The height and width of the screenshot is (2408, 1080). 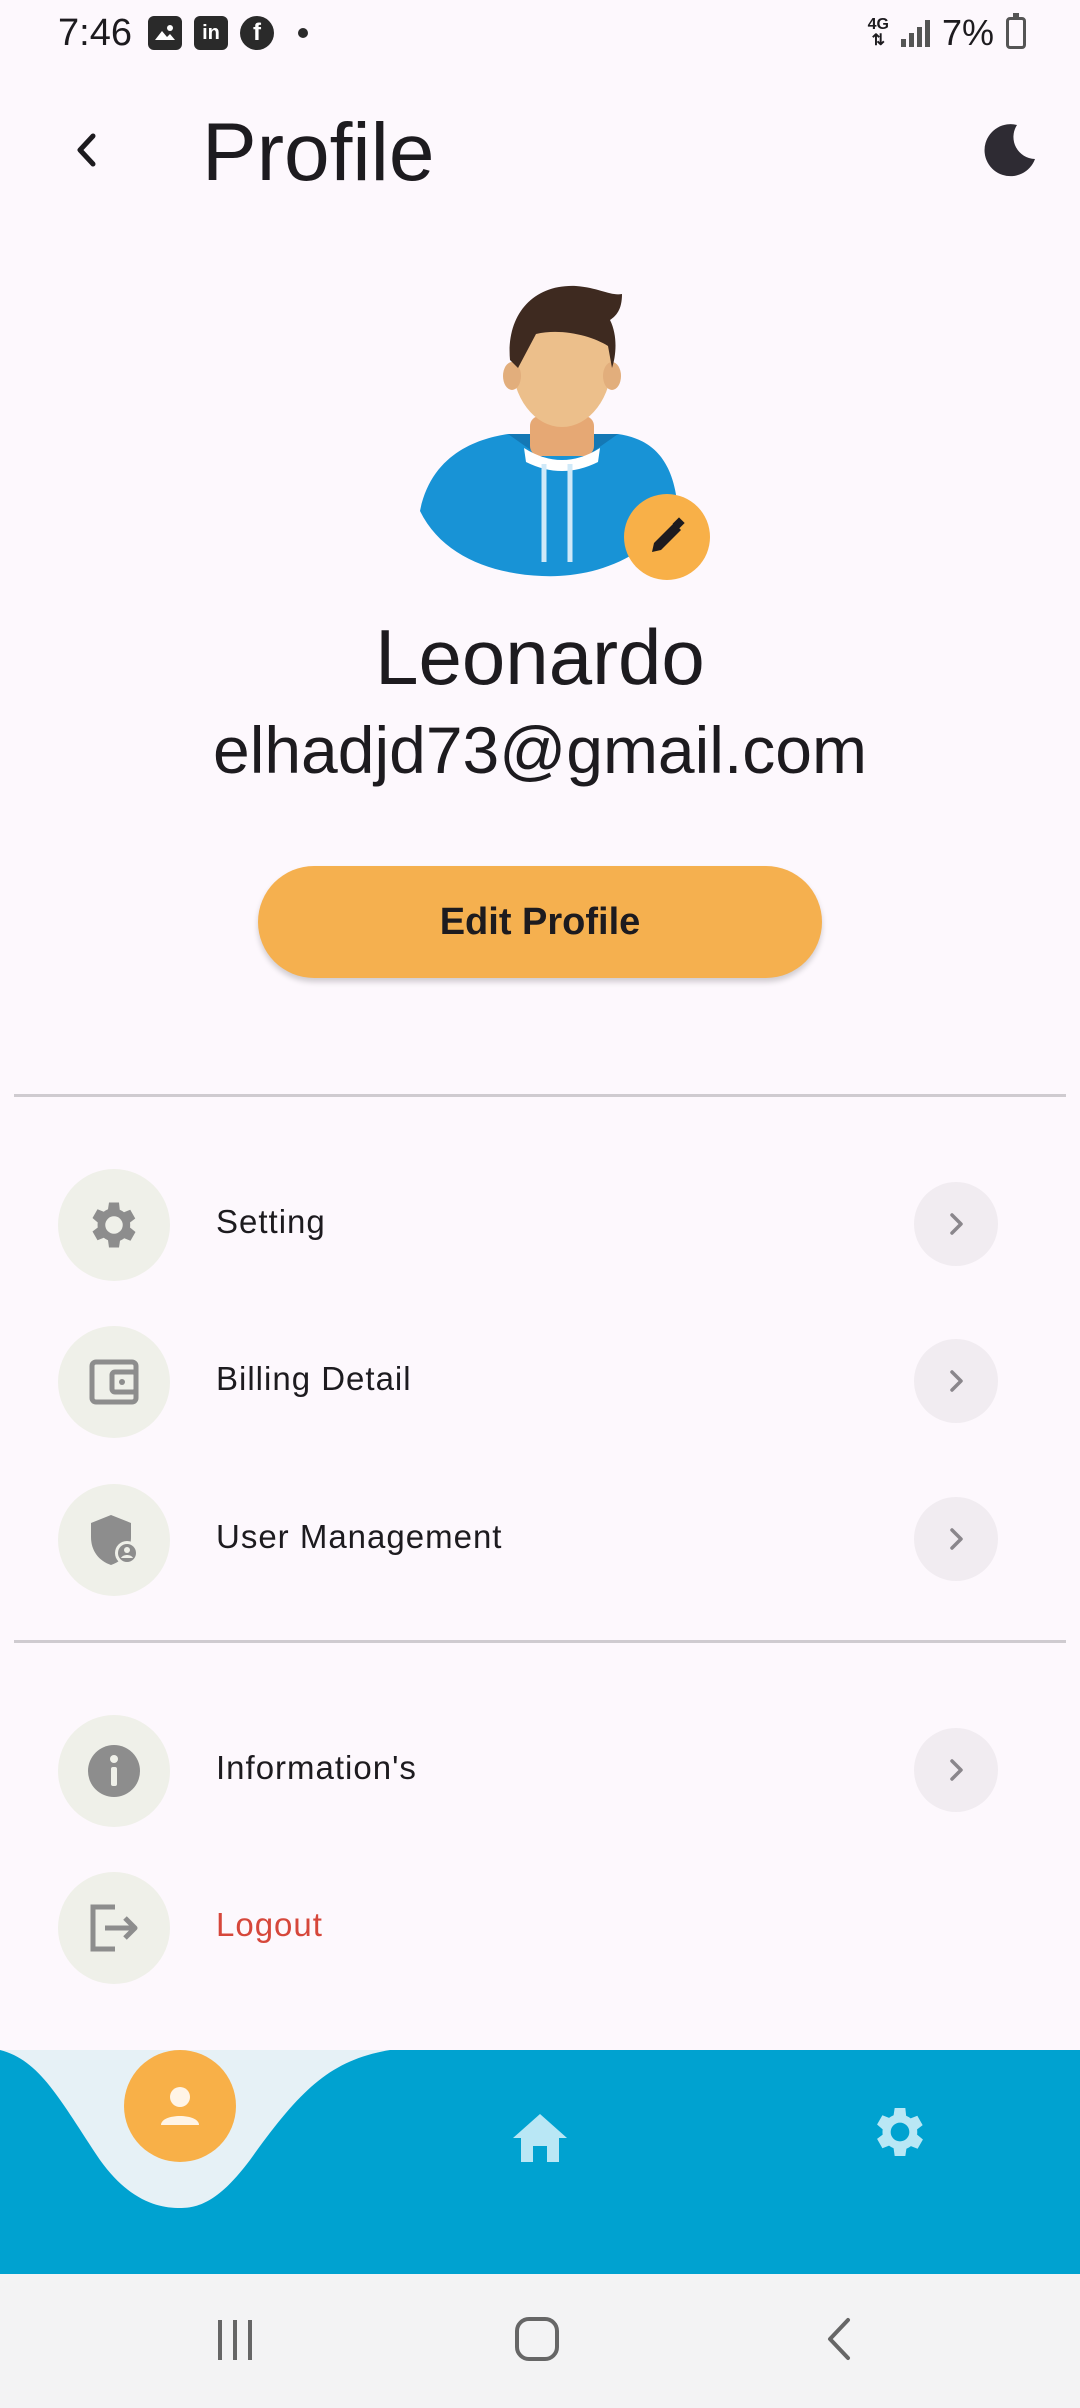 I want to click on nav-settings-button, so click(x=900, y=2132).